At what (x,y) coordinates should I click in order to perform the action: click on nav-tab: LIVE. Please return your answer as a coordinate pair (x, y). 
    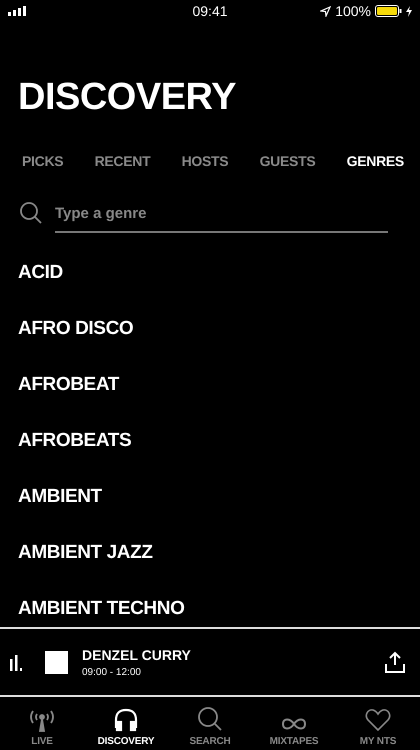
    Looking at the image, I should click on (42, 723).